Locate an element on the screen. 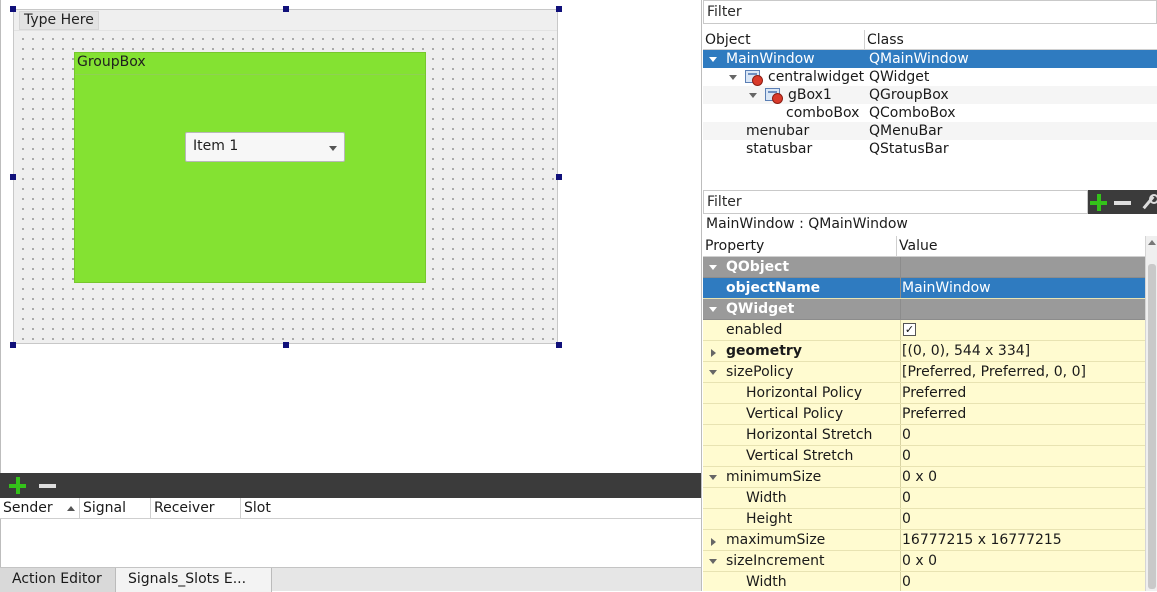  add-dynamic-property-icon is located at coordinates (1098, 202).